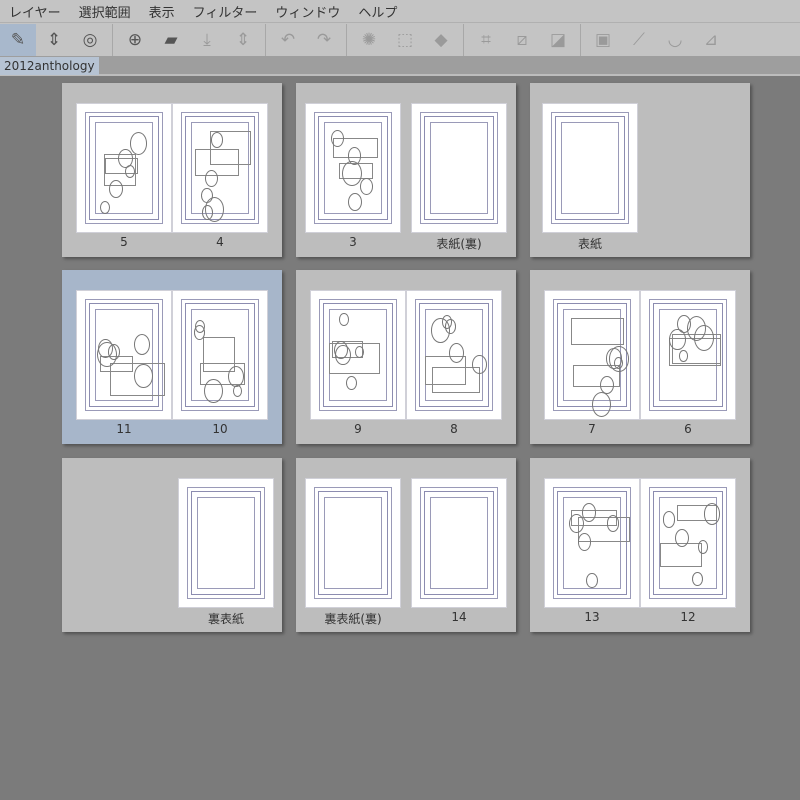  Describe the element at coordinates (162, 11) in the screenshot. I see `menu-item: 表示` at that location.